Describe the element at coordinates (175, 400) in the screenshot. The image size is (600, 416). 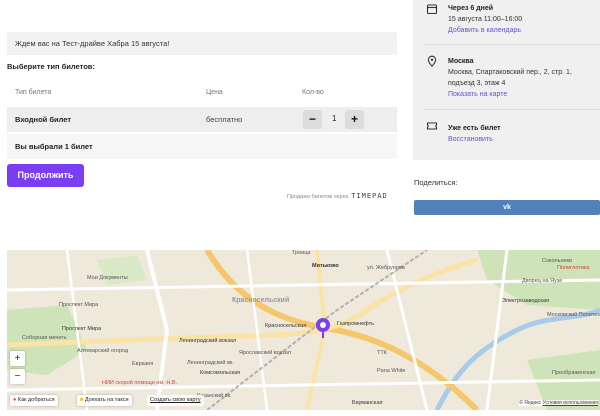
I see `create-map-link: Создать свою карту` at that location.